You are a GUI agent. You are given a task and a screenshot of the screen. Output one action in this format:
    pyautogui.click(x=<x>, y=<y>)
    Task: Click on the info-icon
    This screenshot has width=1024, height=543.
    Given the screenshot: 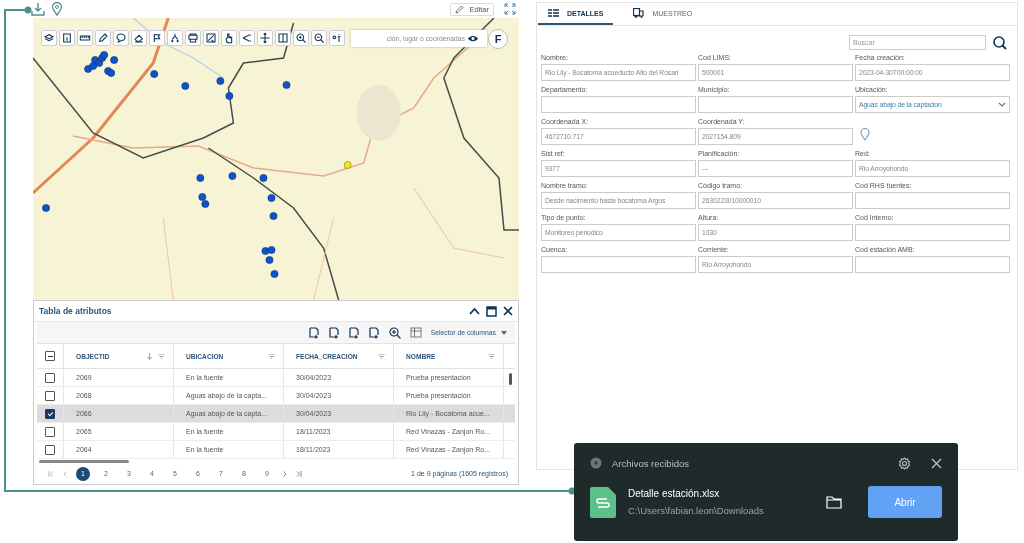 What is the action you would take?
    pyautogui.click(x=67, y=38)
    